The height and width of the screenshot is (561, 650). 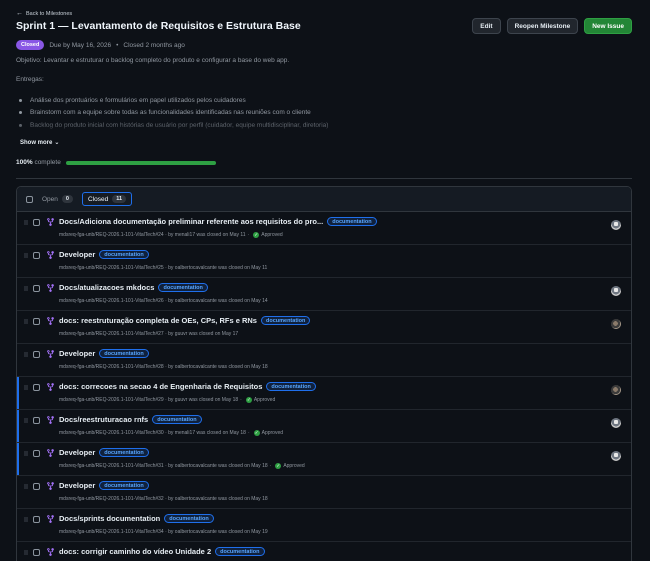 I want to click on show-more-button: Show more ⌄, so click(x=39, y=143).